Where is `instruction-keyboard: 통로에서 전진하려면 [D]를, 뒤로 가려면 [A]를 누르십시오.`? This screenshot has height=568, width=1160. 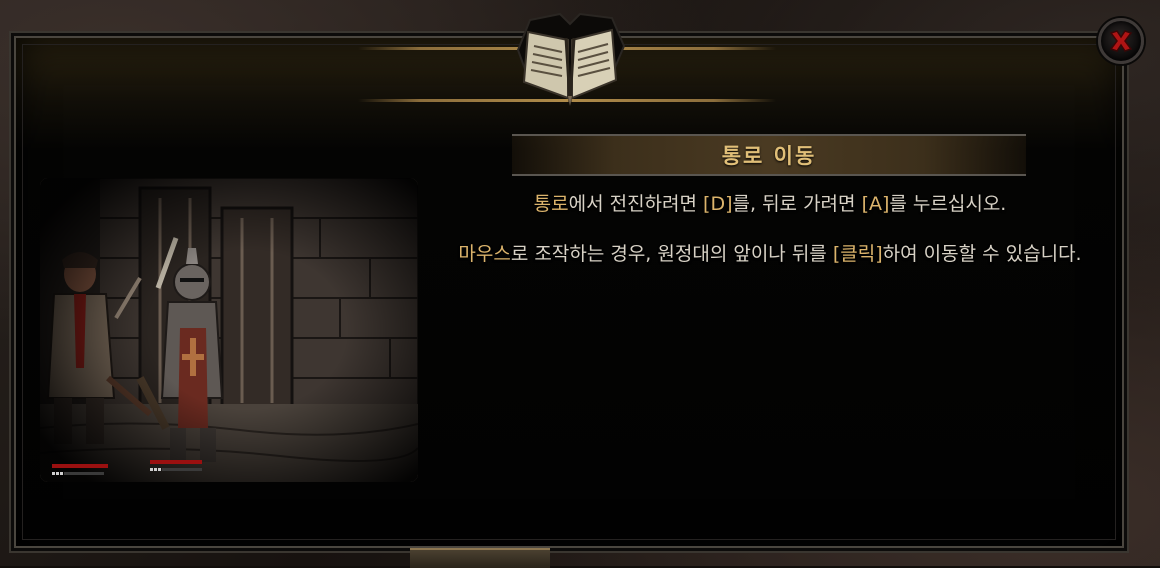 instruction-keyboard: 통로에서 전진하려면 [D]를, 뒤로 가려면 [A]를 누르십시오. is located at coordinates (770, 202).